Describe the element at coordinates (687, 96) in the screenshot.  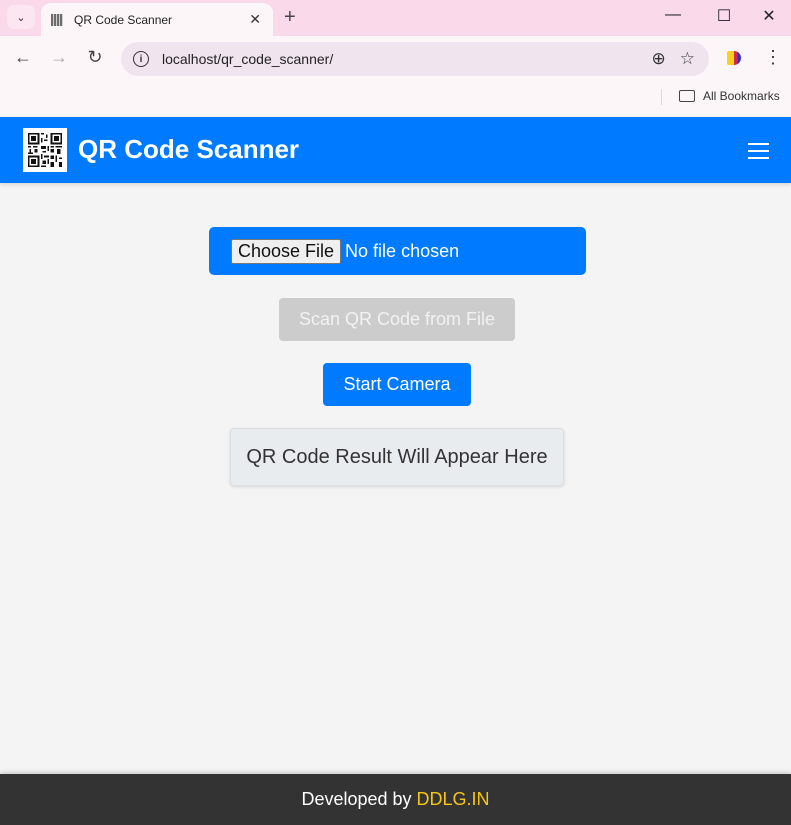
I see `folder-icon` at that location.